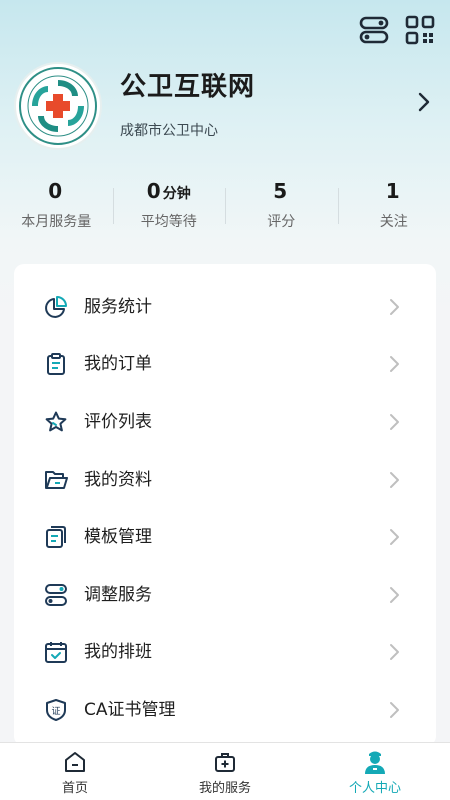 The width and height of the screenshot is (450, 800). I want to click on tab-label: 我的服务, so click(224, 788).